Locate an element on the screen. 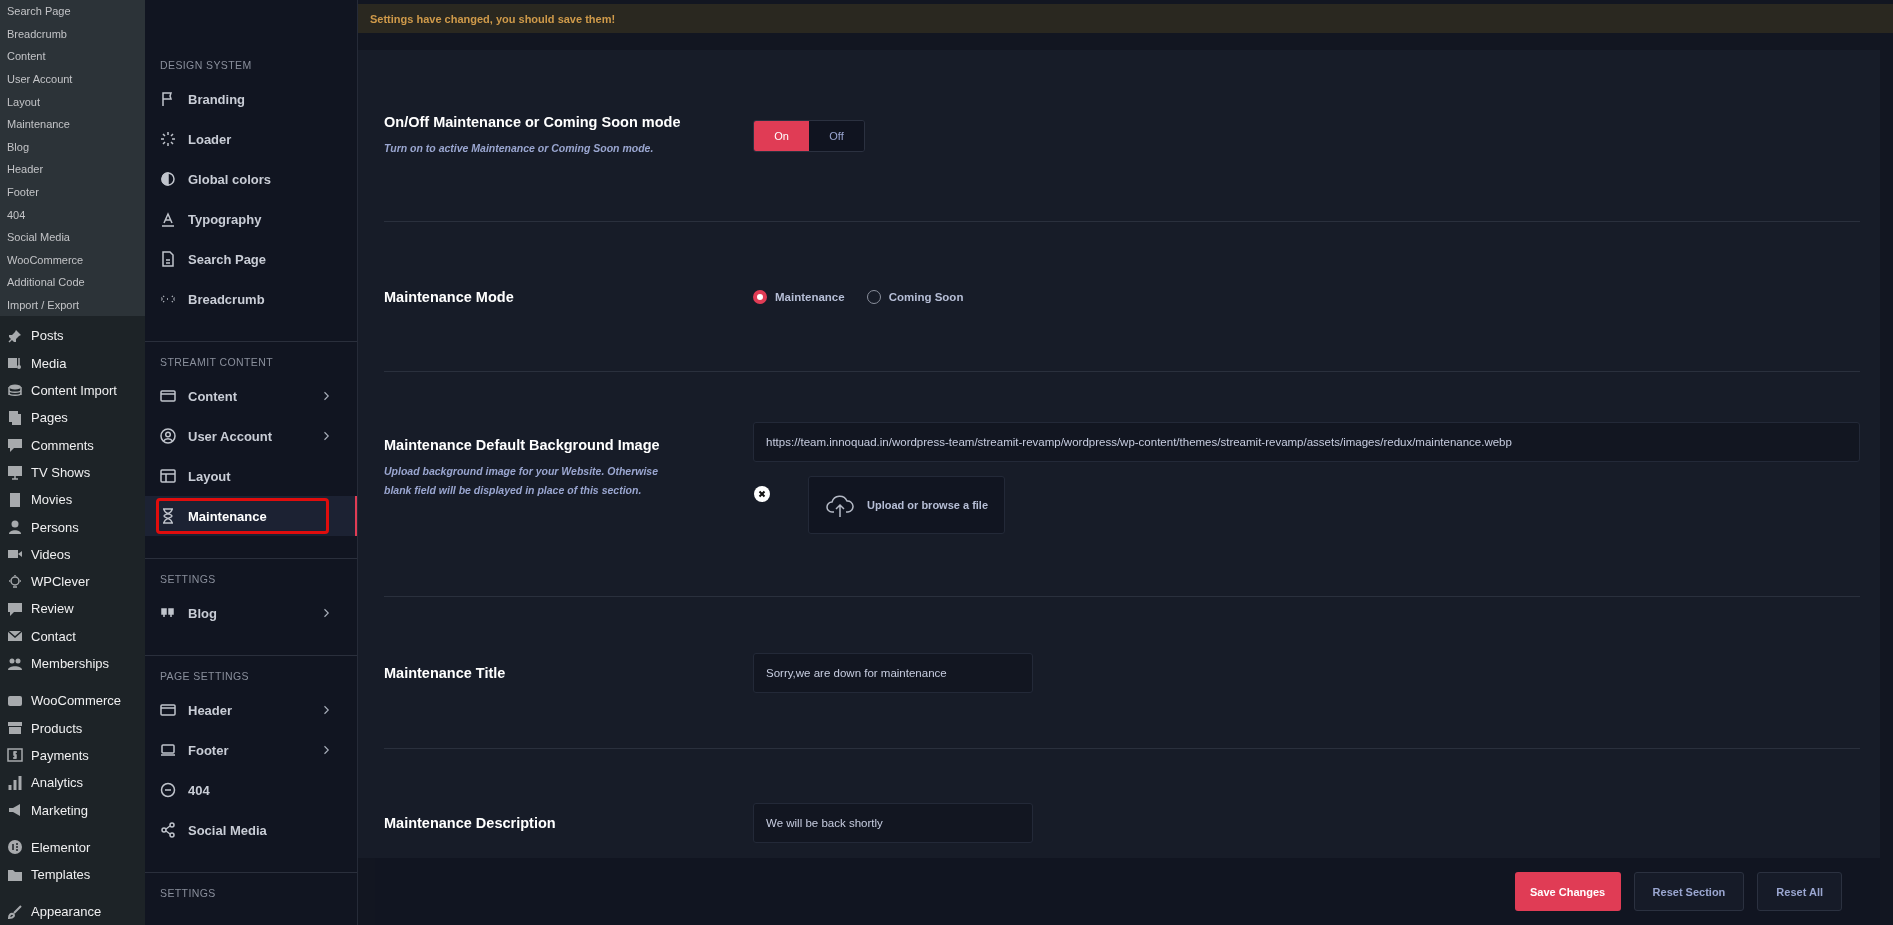 The height and width of the screenshot is (925, 1893). admin-menu-item: Appearance is located at coordinates (51, 911).